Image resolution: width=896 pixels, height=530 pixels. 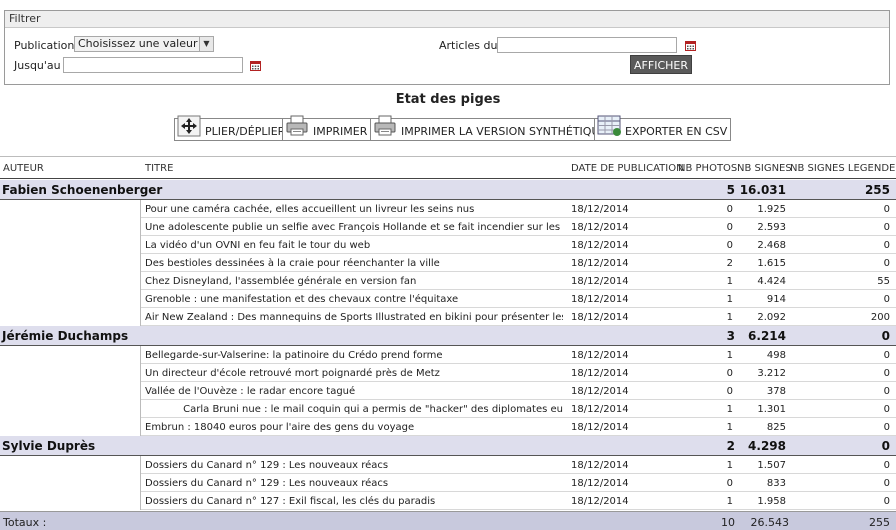 What do you see at coordinates (518, 509) in the screenshot?
I see `row-divider` at bounding box center [518, 509].